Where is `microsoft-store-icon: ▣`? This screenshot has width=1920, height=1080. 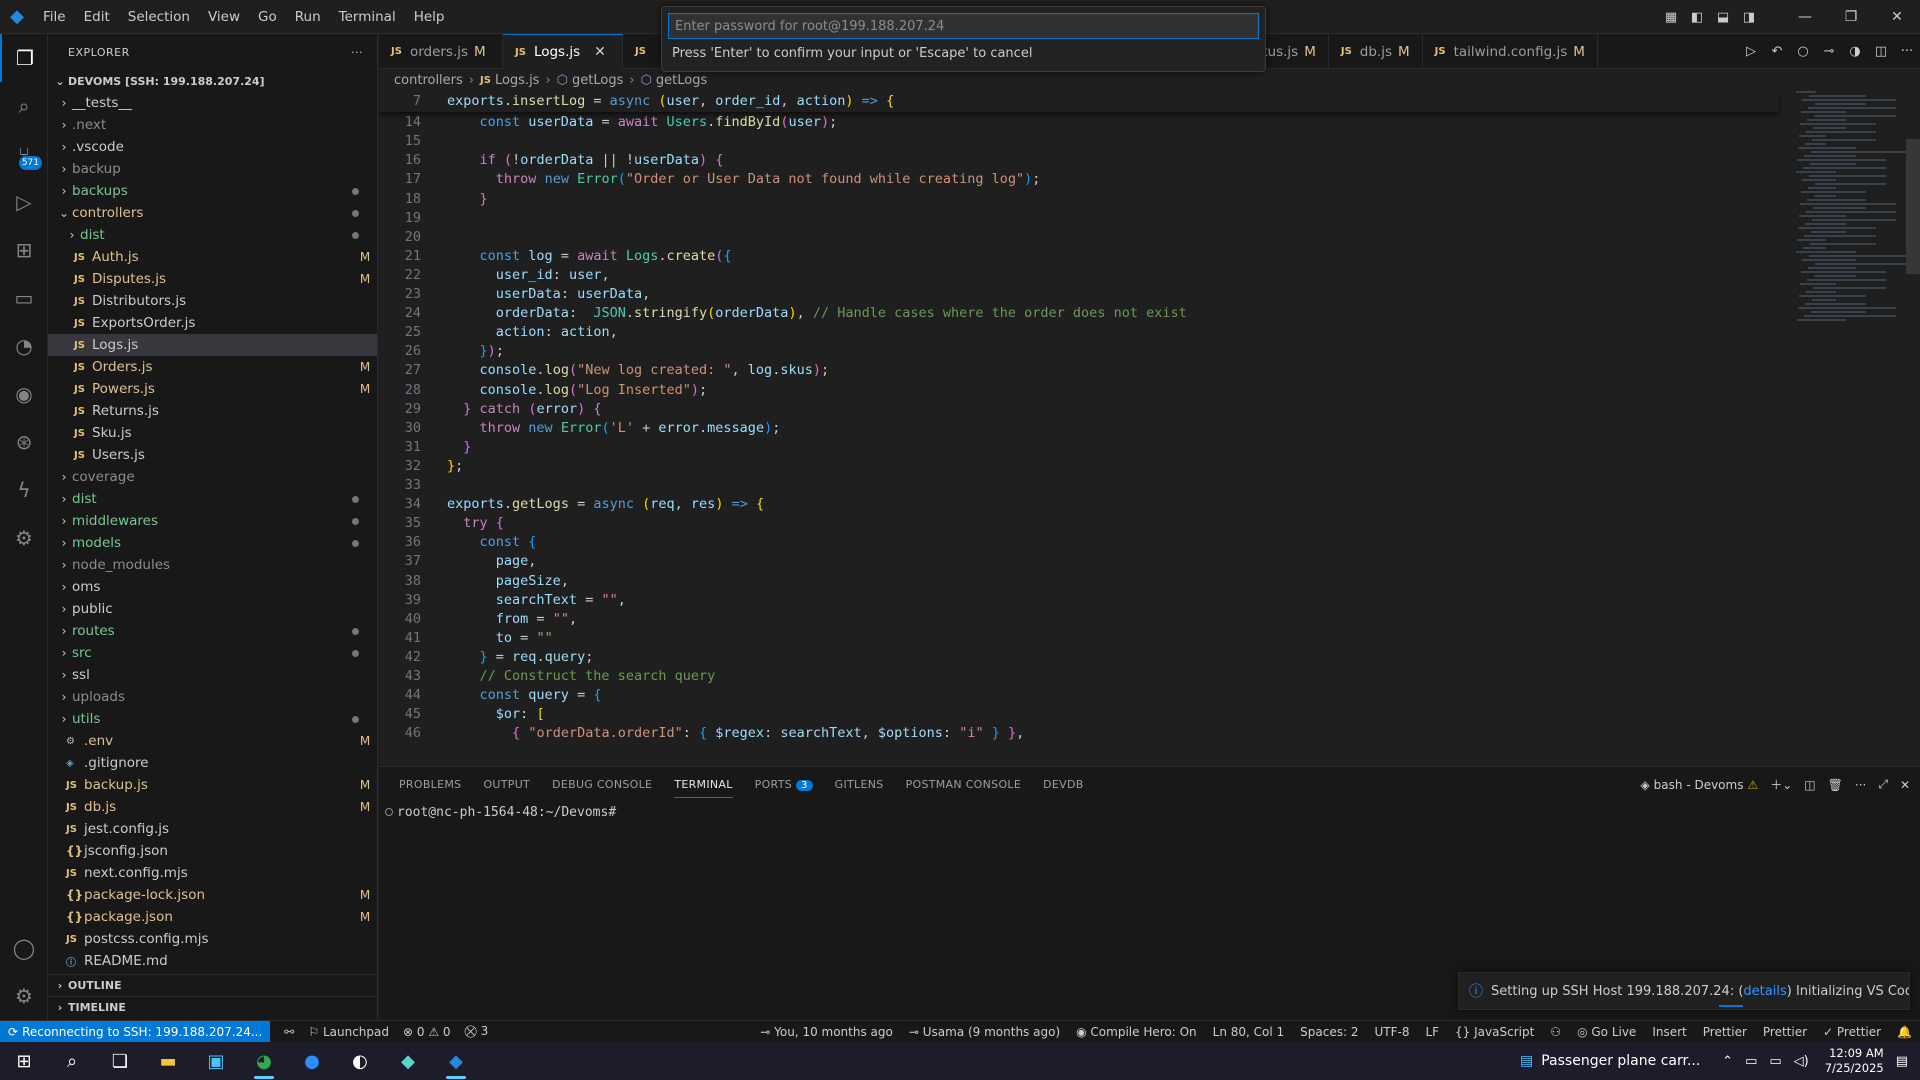
microsoft-store-icon: ▣ is located at coordinates (216, 1061).